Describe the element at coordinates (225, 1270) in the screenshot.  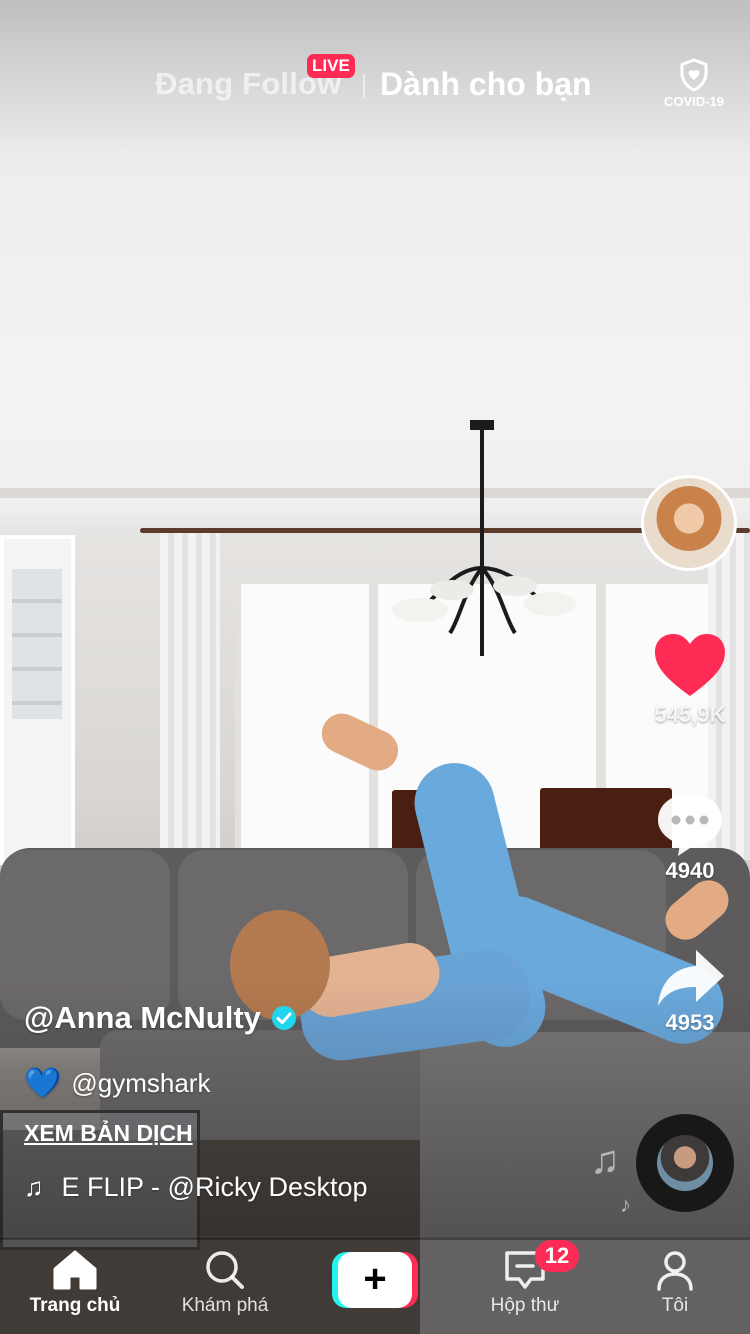
I see `search-icon` at that location.